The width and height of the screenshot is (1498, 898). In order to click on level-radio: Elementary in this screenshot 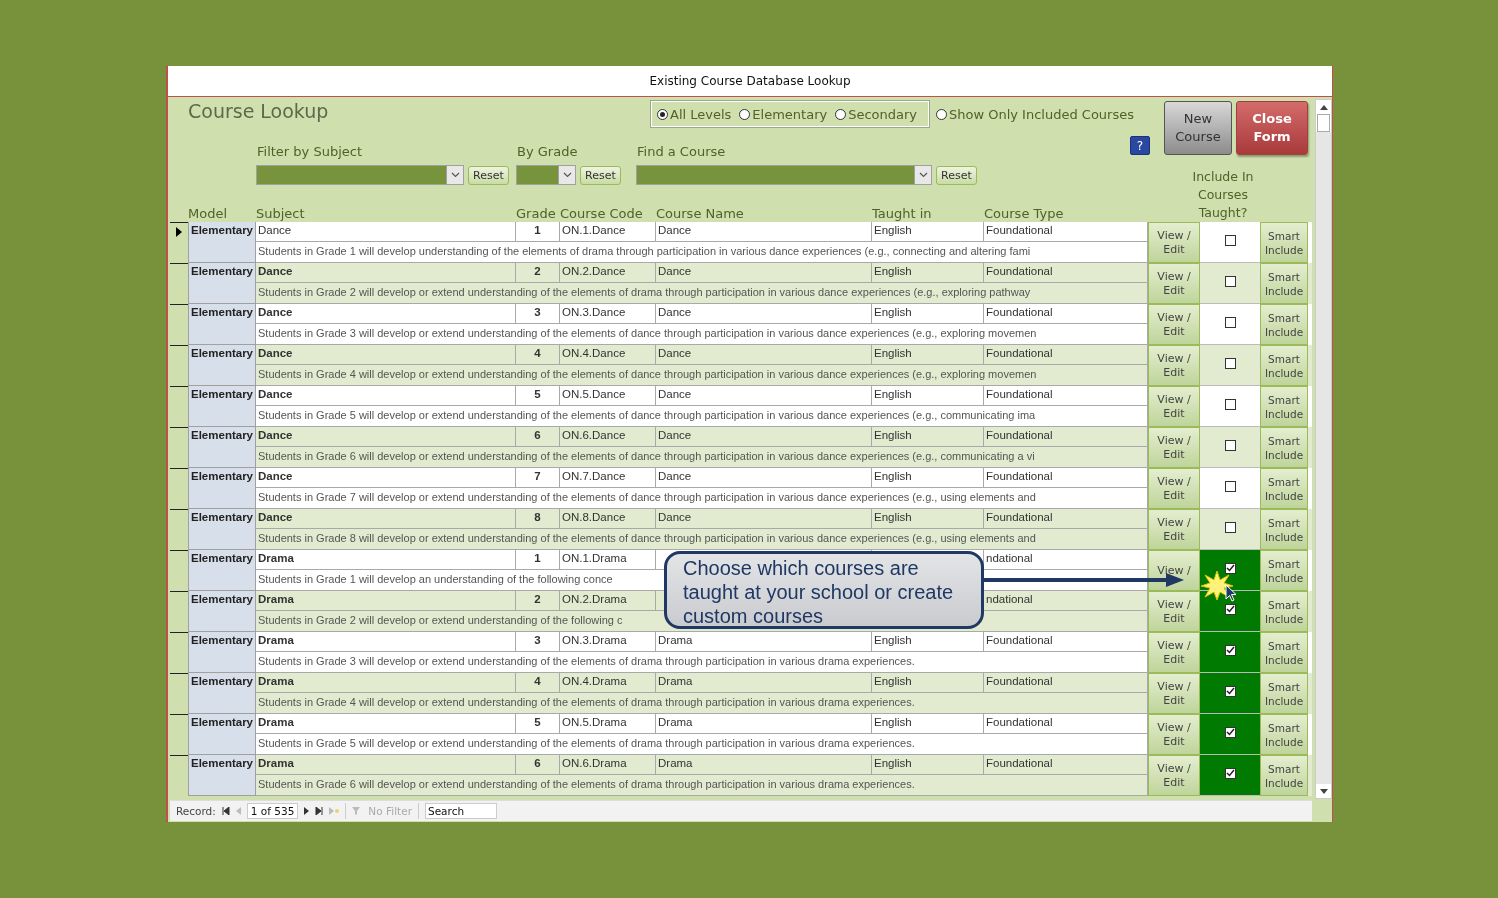, I will do `click(783, 114)`.